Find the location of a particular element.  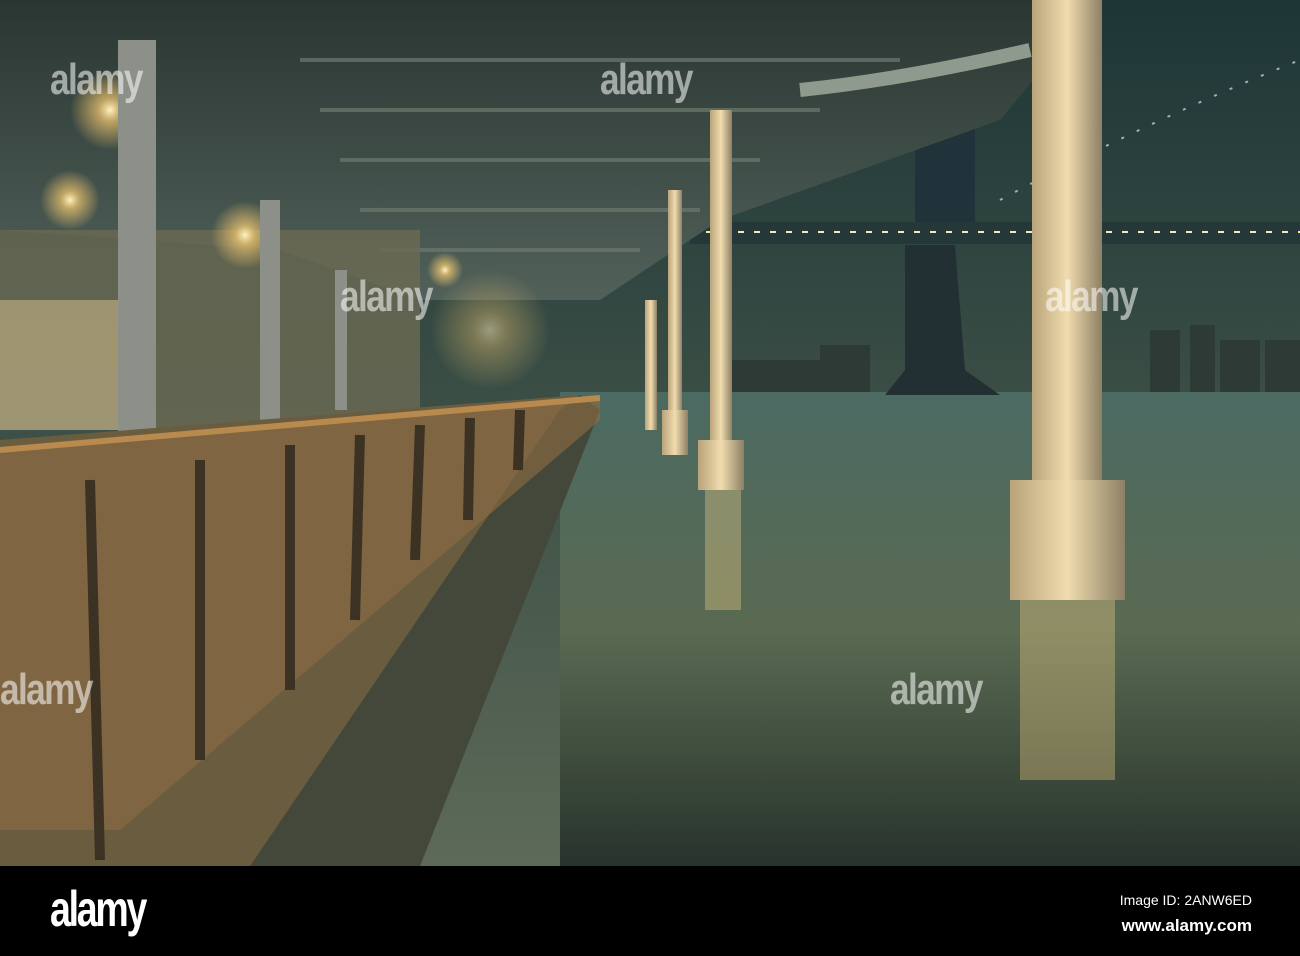

image-id: Image ID: 2ANW6ED is located at coordinates (1185, 900).